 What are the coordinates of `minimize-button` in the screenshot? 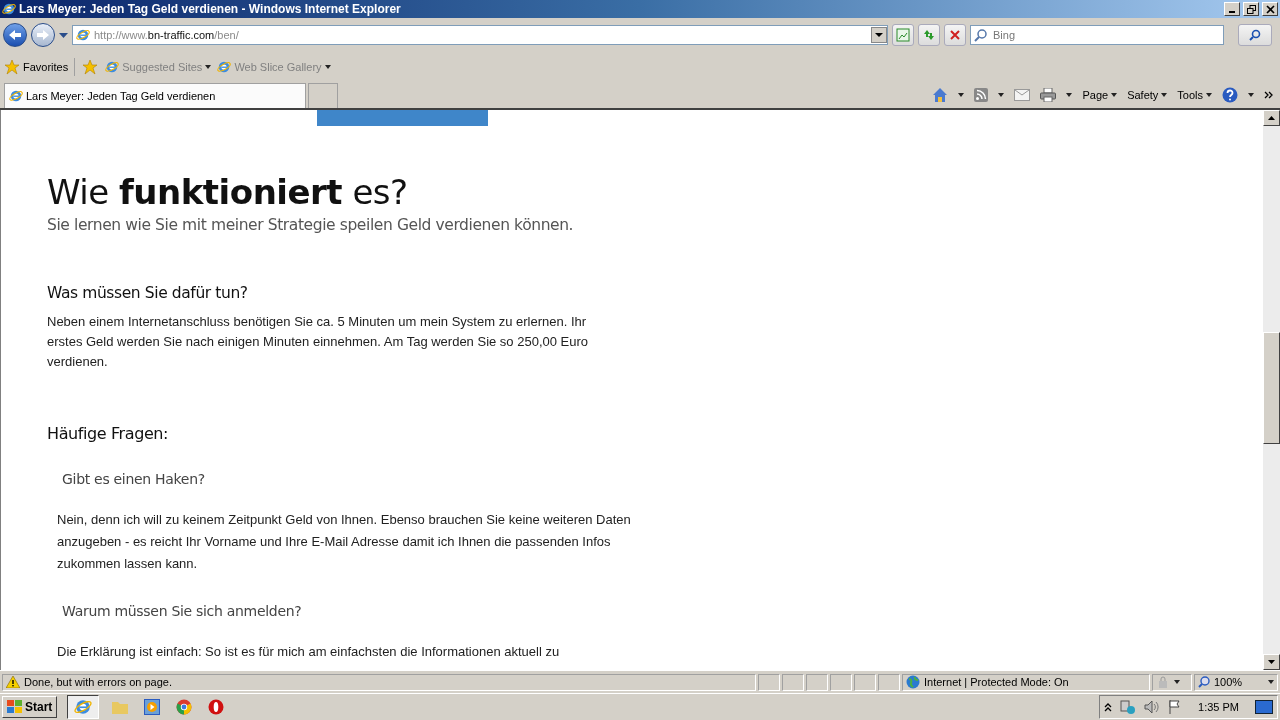 It's located at (1232, 9).